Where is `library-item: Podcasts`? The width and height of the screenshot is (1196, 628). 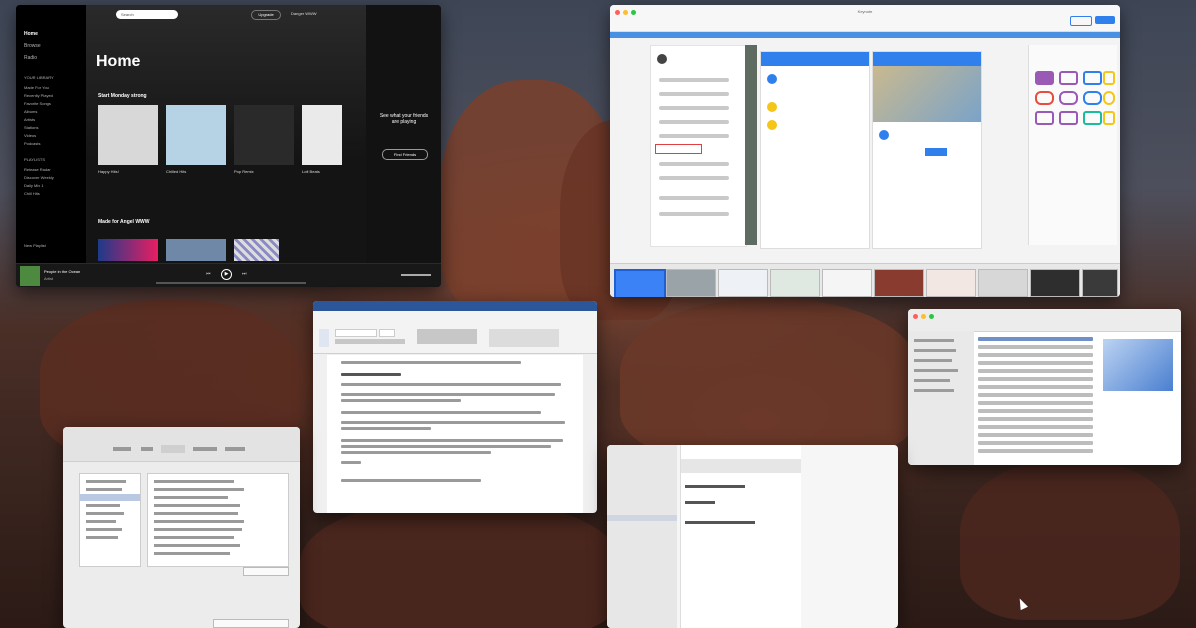 library-item: Podcasts is located at coordinates (32, 143).